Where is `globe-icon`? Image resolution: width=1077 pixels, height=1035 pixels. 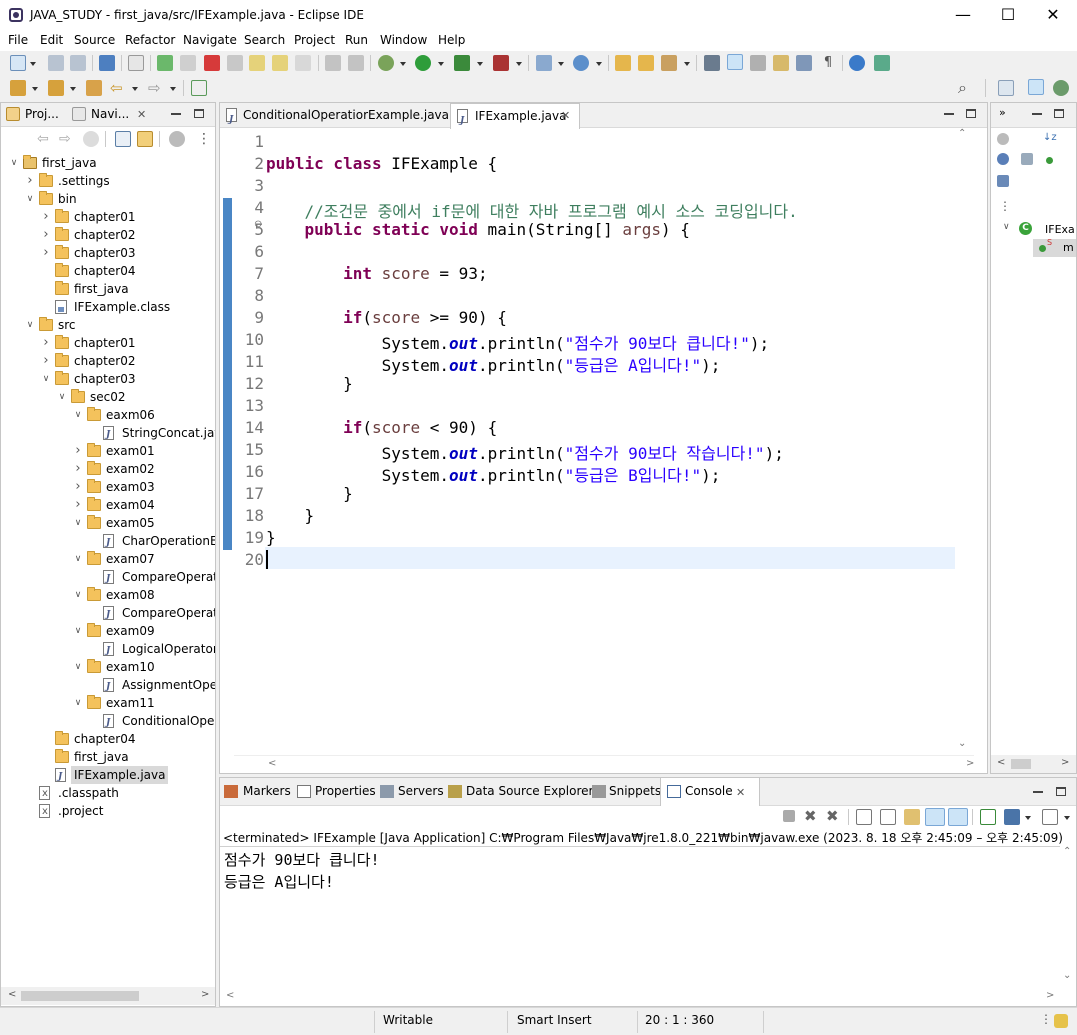
globe-icon is located at coordinates (857, 63).